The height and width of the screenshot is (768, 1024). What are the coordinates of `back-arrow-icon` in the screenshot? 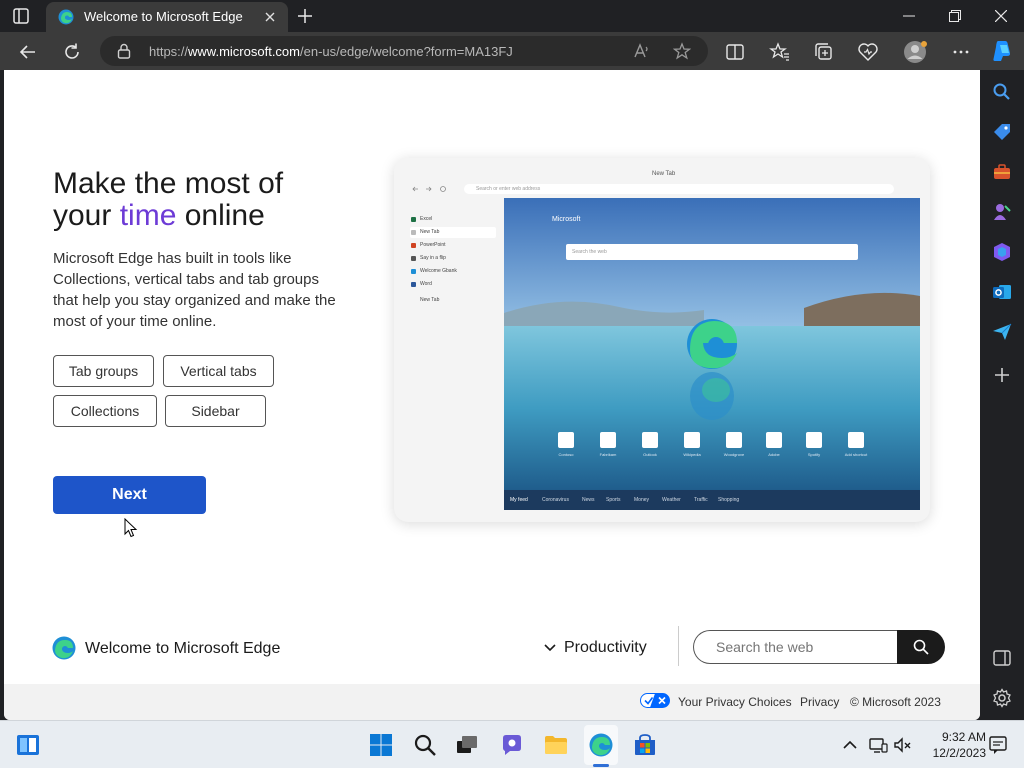 It's located at (28, 52).